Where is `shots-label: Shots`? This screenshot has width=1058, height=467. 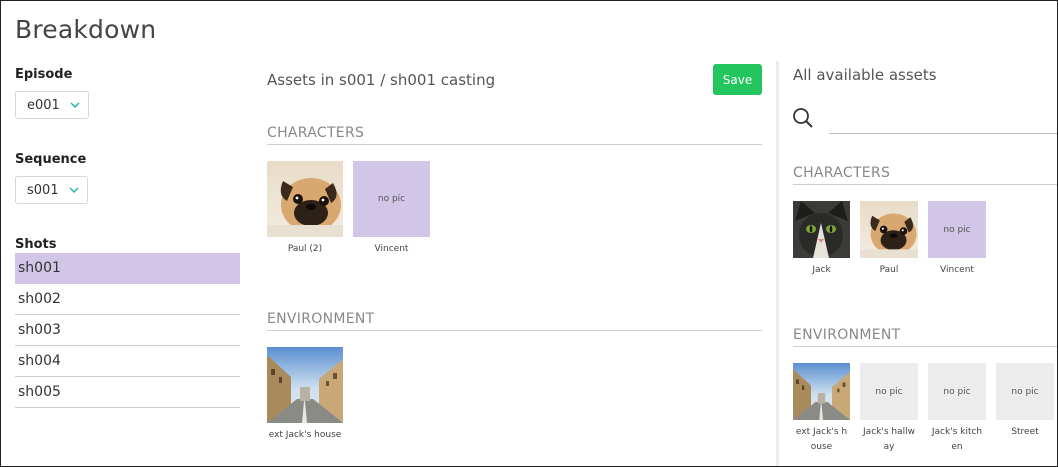
shots-label: Shots is located at coordinates (36, 244).